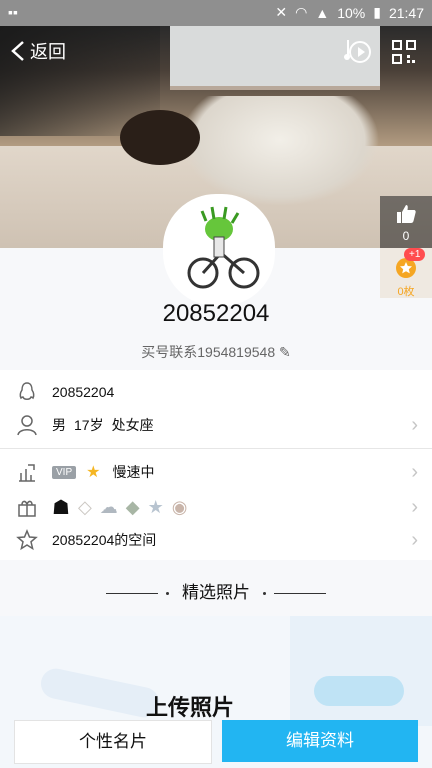 This screenshot has height=768, width=432. What do you see at coordinates (113, 742) in the screenshot?
I see `personal-card-button: 个性名片` at bounding box center [113, 742].